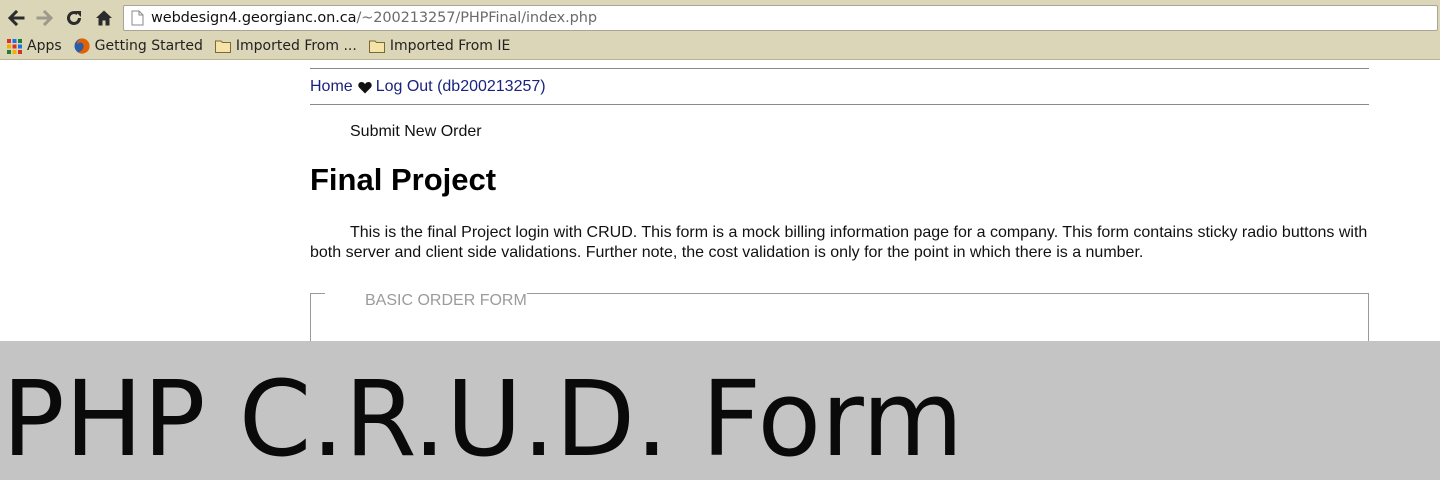 The width and height of the screenshot is (1440, 480). I want to click on logout-link: Log Out (db200213257), so click(461, 87).